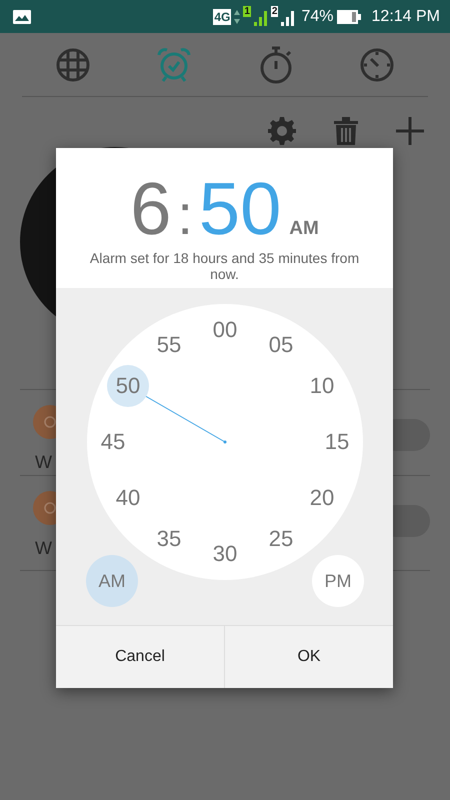 The height and width of the screenshot is (800, 450). What do you see at coordinates (225, 442) in the screenshot?
I see `clock-center-dot` at bounding box center [225, 442].